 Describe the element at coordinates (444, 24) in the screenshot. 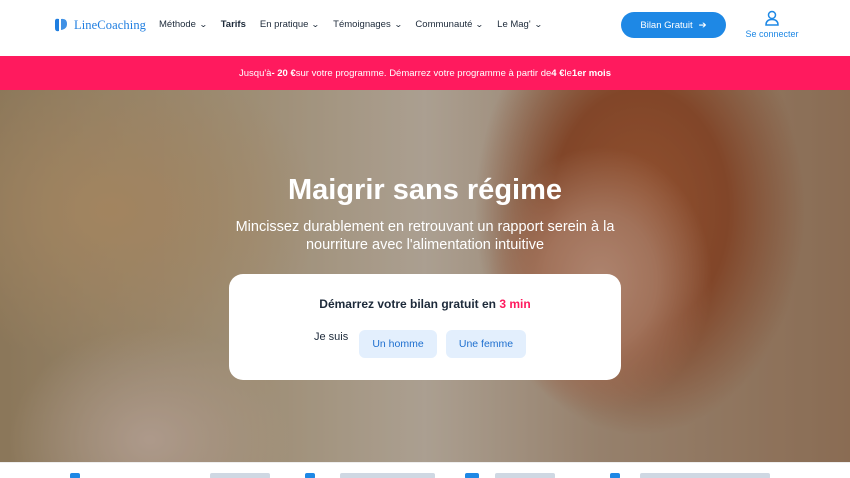

I see `nav-label: Communauté` at that location.